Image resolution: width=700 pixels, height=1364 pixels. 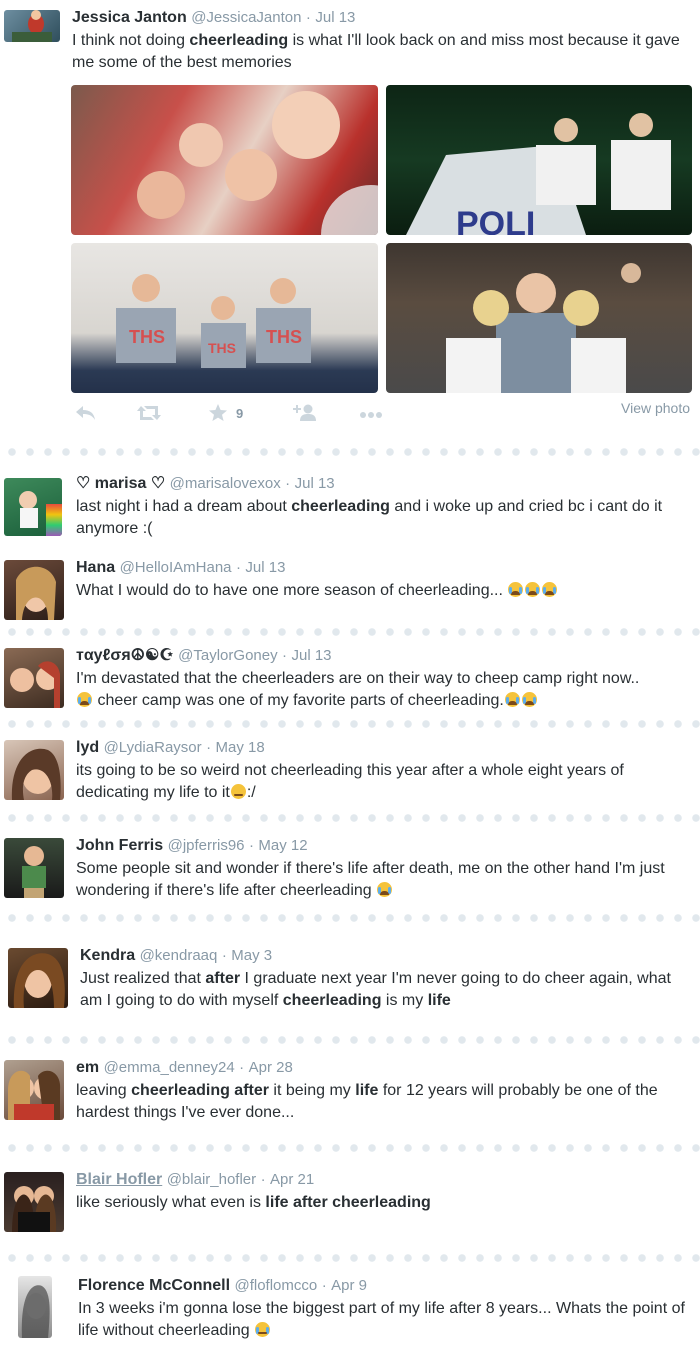 I want to click on view-photo-link: View photo, so click(x=655, y=408).